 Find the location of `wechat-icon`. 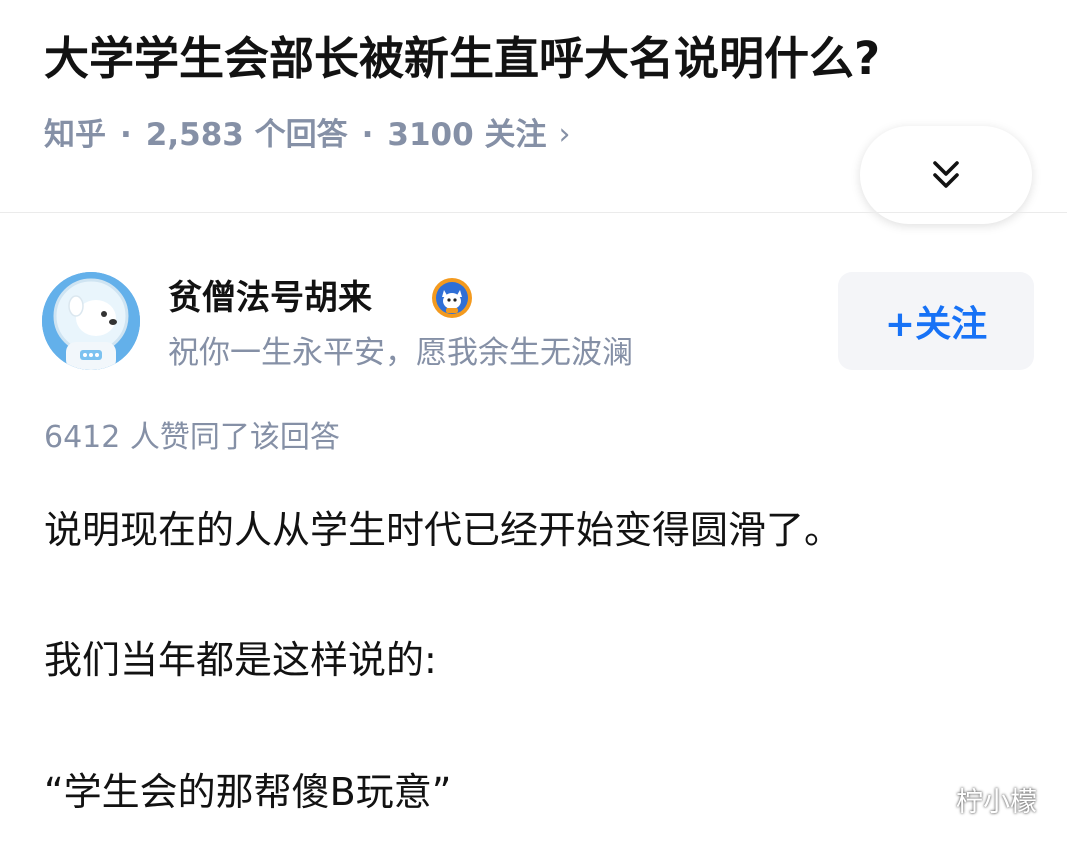

wechat-icon is located at coordinates (929, 798).